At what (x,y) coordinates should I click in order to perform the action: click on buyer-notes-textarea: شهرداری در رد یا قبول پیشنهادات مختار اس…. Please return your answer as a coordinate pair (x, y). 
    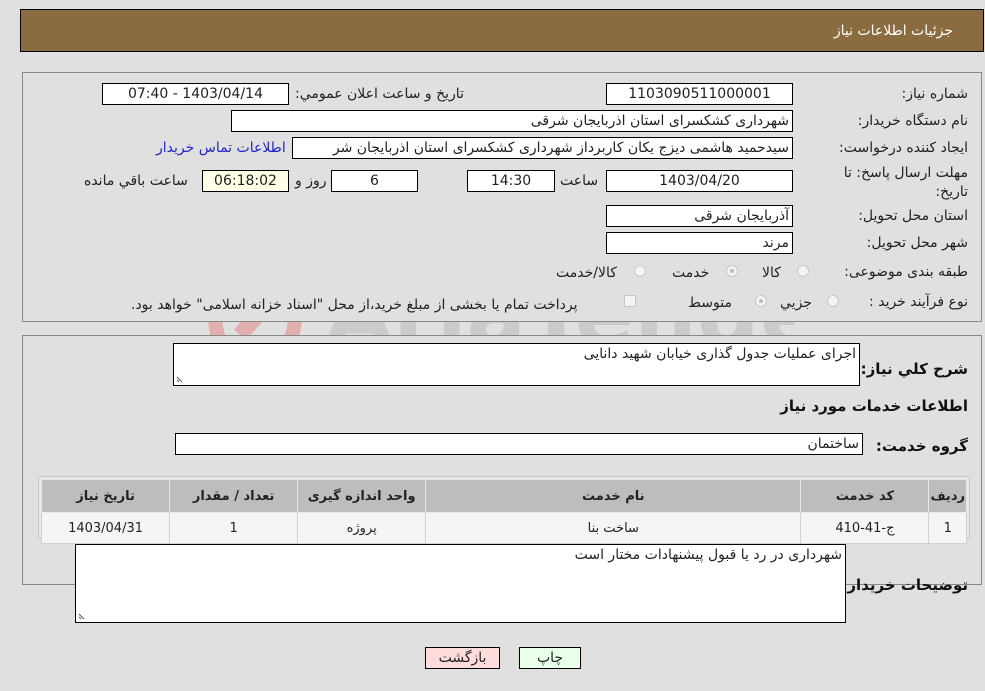
    Looking at the image, I should click on (460, 583).